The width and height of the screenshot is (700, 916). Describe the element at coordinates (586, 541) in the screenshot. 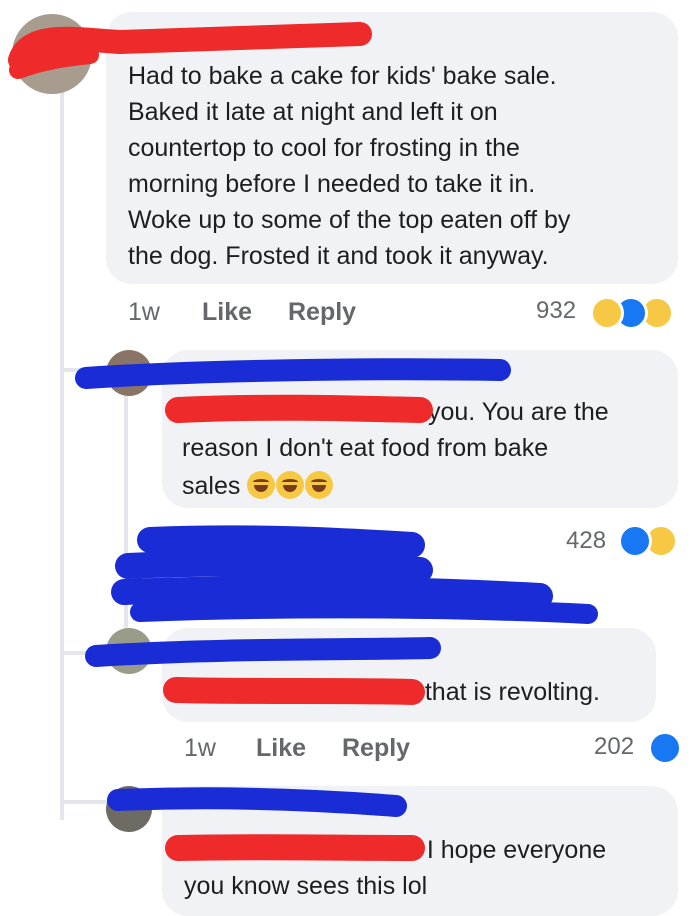

I see `reaction-count: 428` at that location.